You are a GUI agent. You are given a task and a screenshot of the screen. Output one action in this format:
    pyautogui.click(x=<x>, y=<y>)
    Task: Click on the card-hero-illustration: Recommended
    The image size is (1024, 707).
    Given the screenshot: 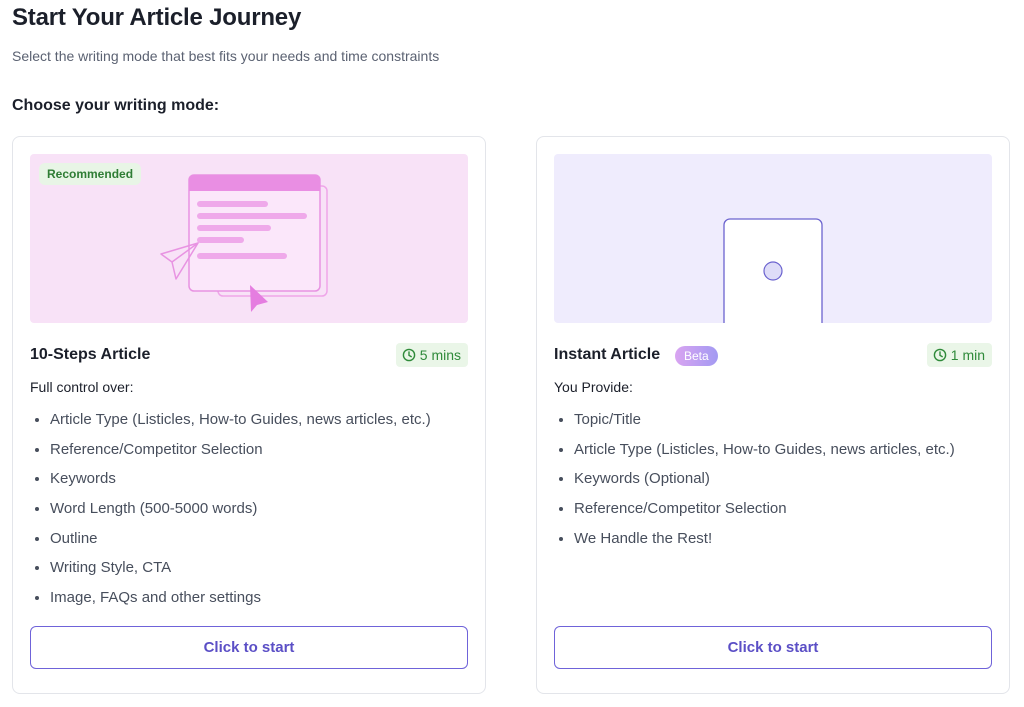 What is the action you would take?
    pyautogui.click(x=249, y=238)
    